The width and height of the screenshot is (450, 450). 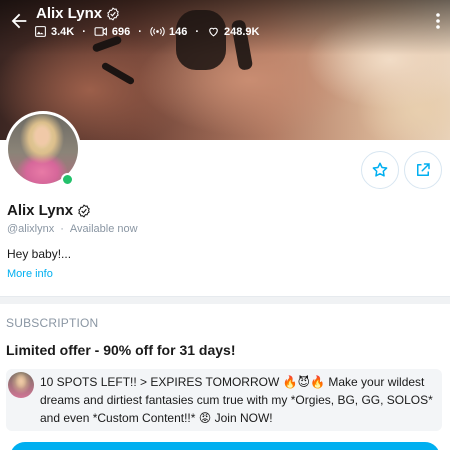 I want to click on online-status-indicator, so click(x=67, y=179).